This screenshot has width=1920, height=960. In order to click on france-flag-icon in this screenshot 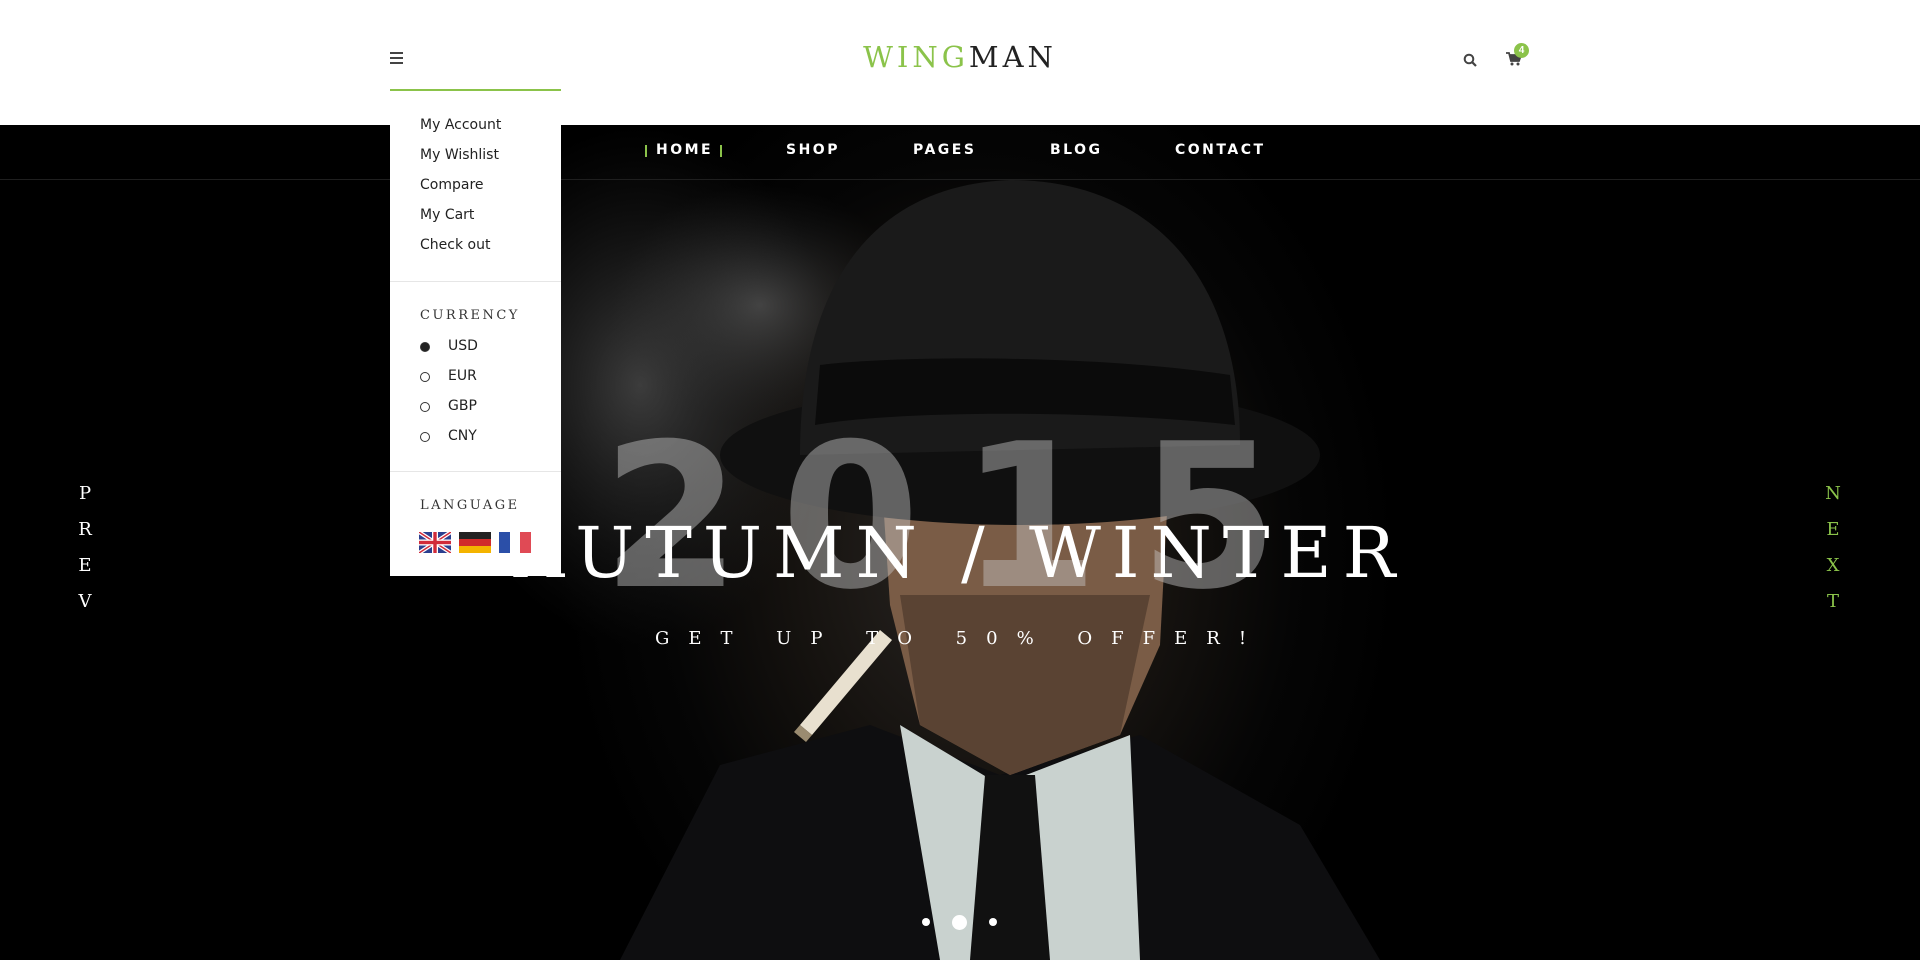, I will do `click(515, 542)`.